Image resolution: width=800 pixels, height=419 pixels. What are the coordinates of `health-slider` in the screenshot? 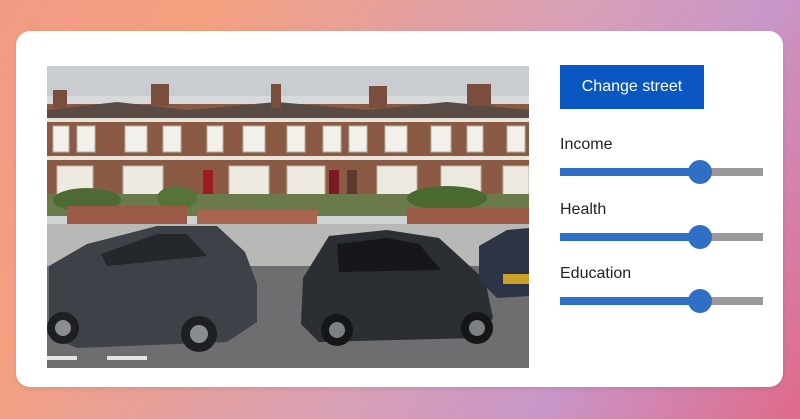 It's located at (661, 237).